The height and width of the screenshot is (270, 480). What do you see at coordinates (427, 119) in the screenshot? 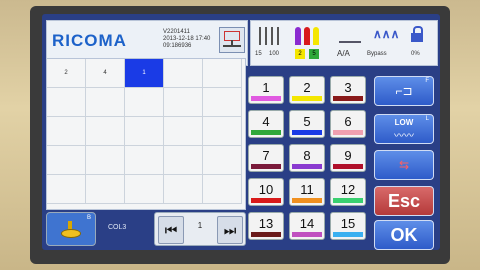
I see `low-tag: L` at bounding box center [427, 119].